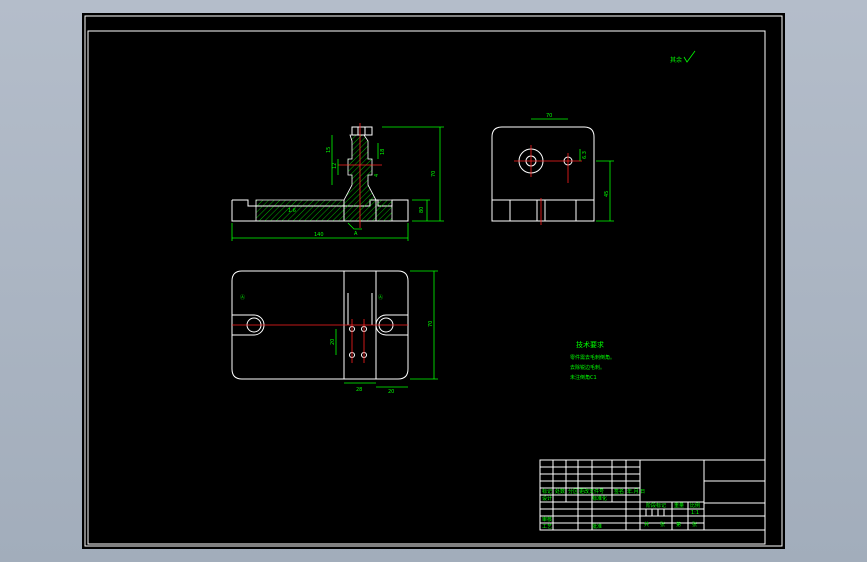 The height and width of the screenshot is (562, 867). I want to click on tech-title: 技术要求, so click(590, 344).